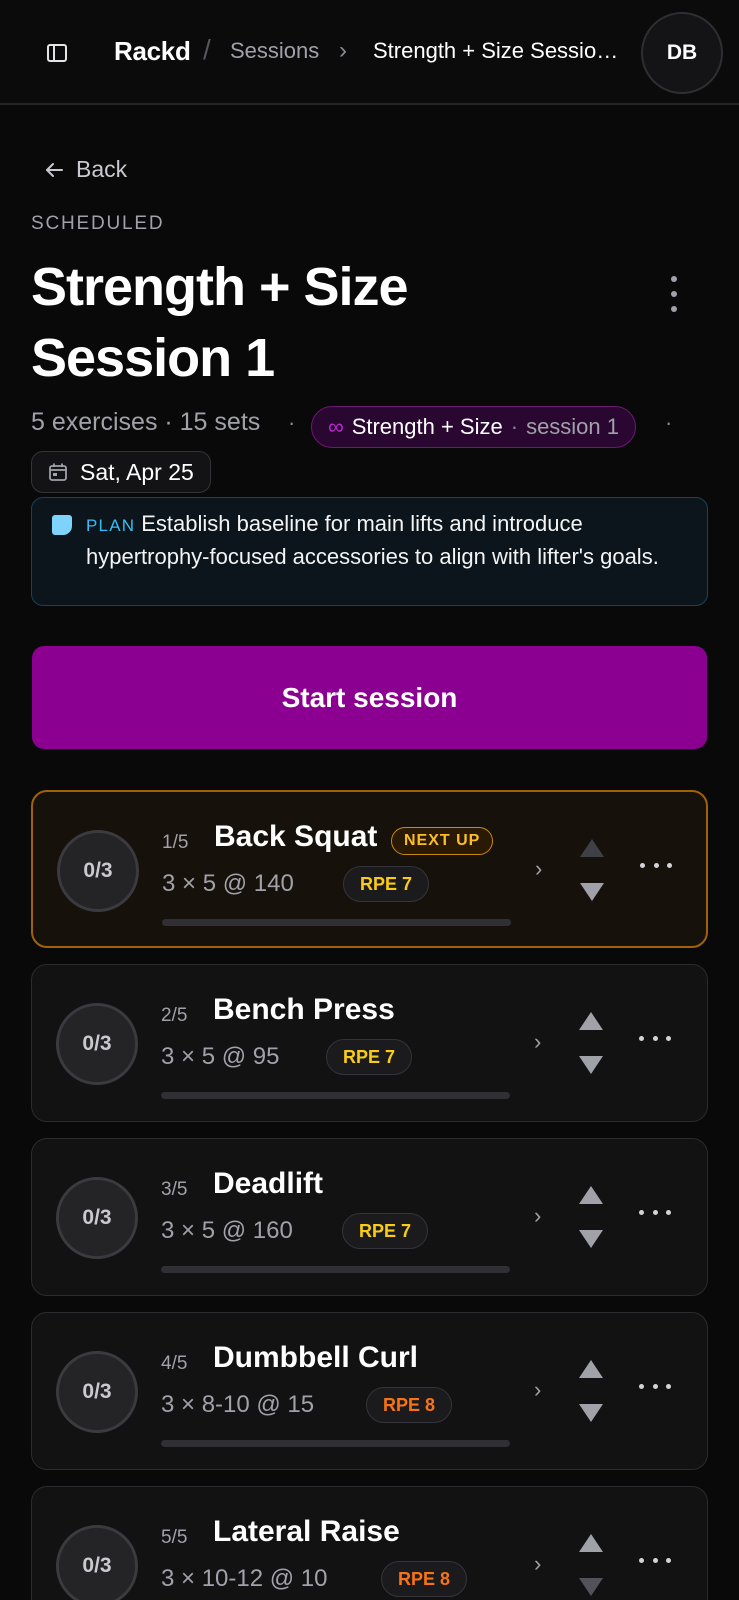  Describe the element at coordinates (57, 53) in the screenshot. I see `sidebar-toggle-icon` at that location.